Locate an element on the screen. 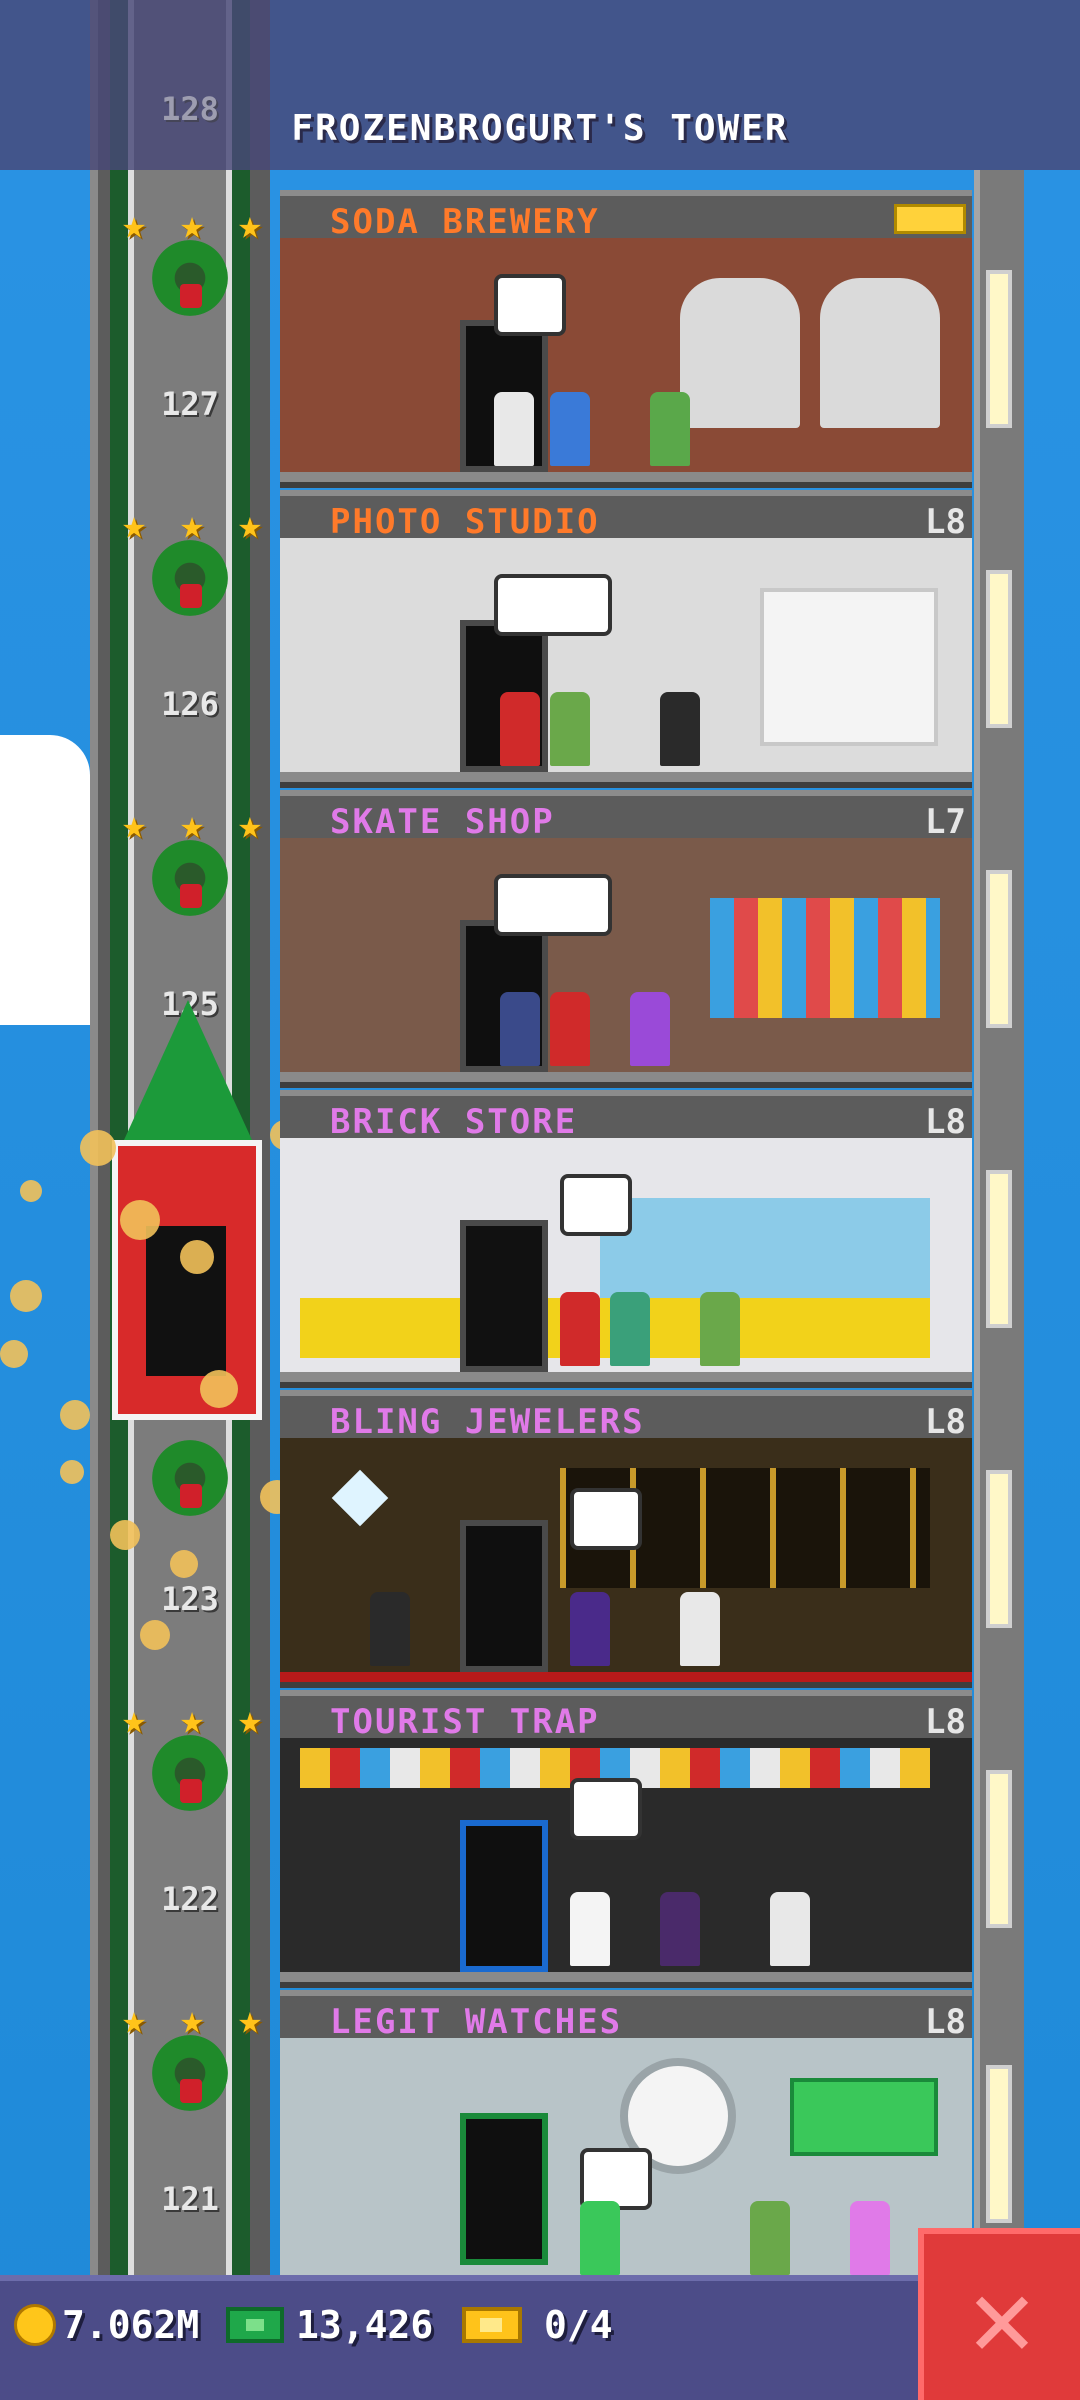 This screenshot has height=2400, width=1080. floor-name: BRICK STORE is located at coordinates (454, 1122).